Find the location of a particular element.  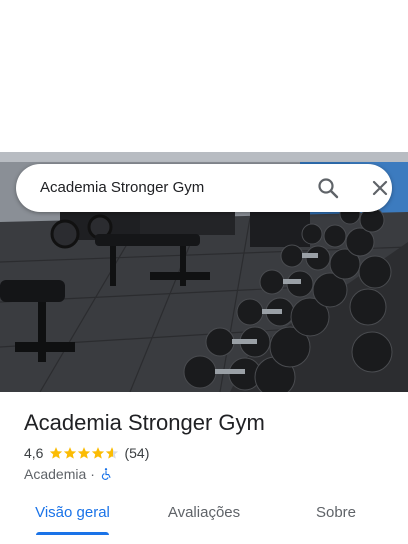

search-input: Academia Stronger Gym is located at coordinates (122, 188).